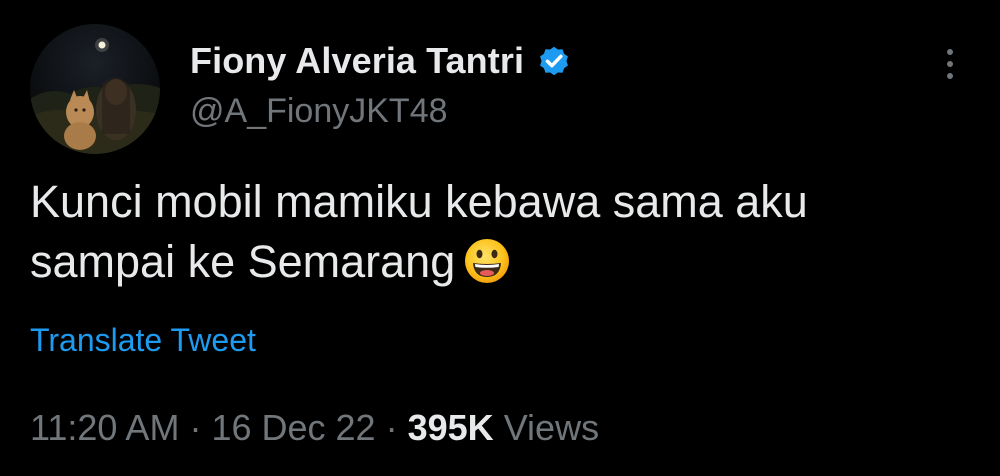  I want to click on tweet-time: 11:20 AM, so click(104, 427).